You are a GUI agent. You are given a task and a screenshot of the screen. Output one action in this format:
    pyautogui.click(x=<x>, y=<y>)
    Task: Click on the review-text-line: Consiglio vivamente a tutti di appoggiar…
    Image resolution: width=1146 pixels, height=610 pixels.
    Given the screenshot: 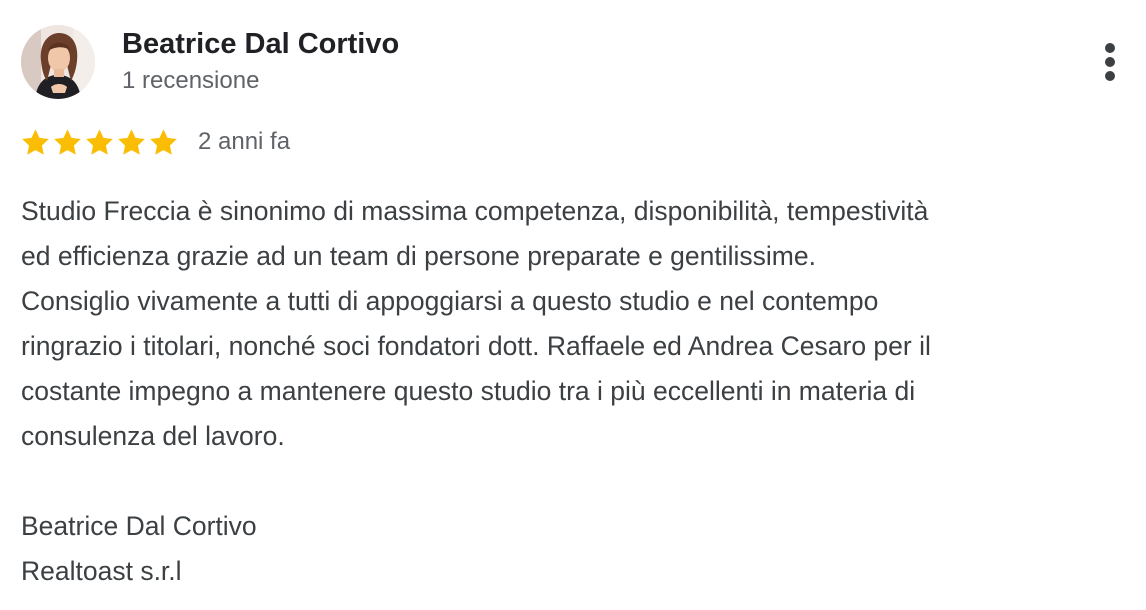 What is the action you would take?
    pyautogui.click(x=450, y=301)
    